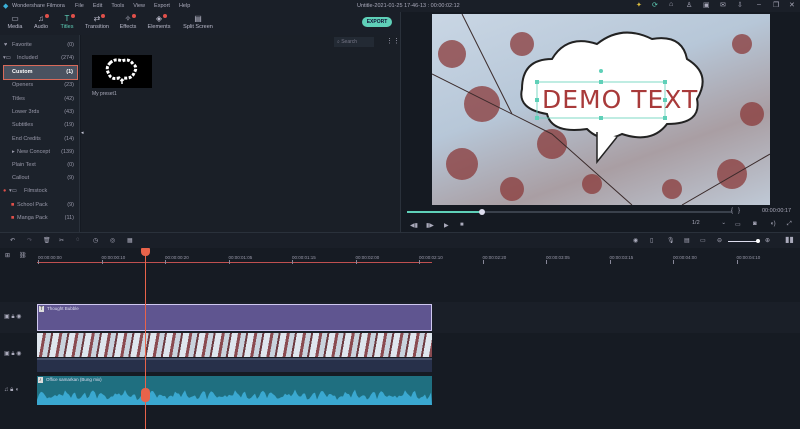  I want to click on playhead, so click(145, 340).